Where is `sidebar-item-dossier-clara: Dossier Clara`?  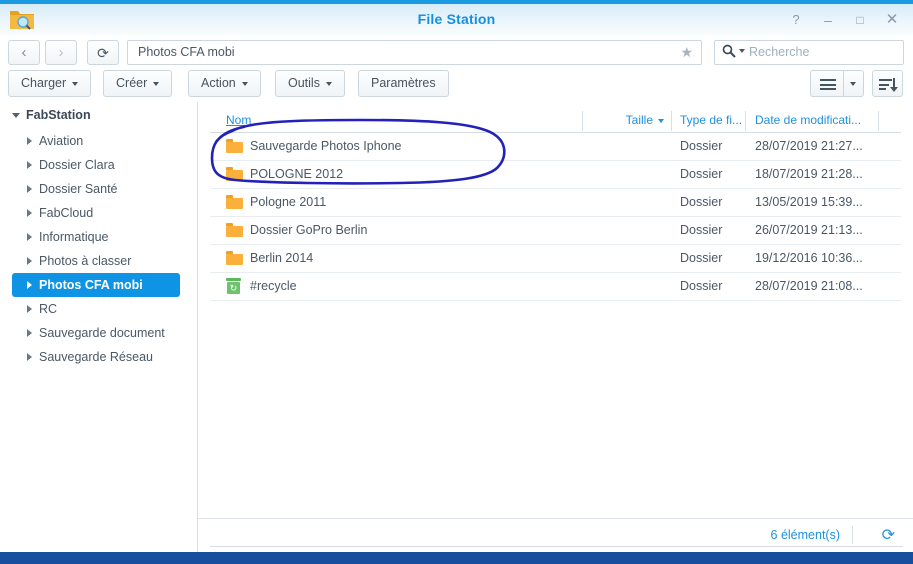
sidebar-item-dossier-clara: Dossier Clara is located at coordinates (96, 165).